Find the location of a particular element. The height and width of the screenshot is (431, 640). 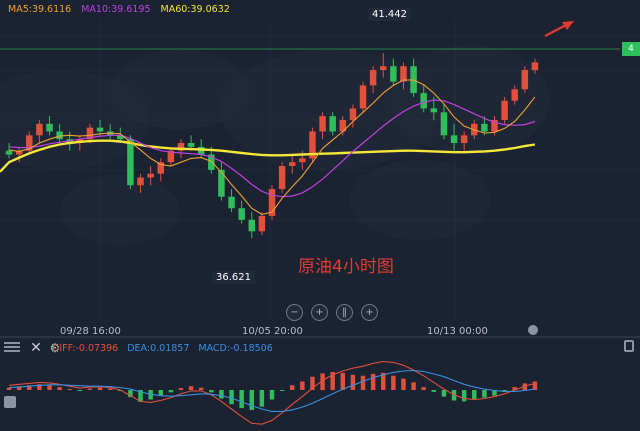

menu-icon is located at coordinates (12, 348).